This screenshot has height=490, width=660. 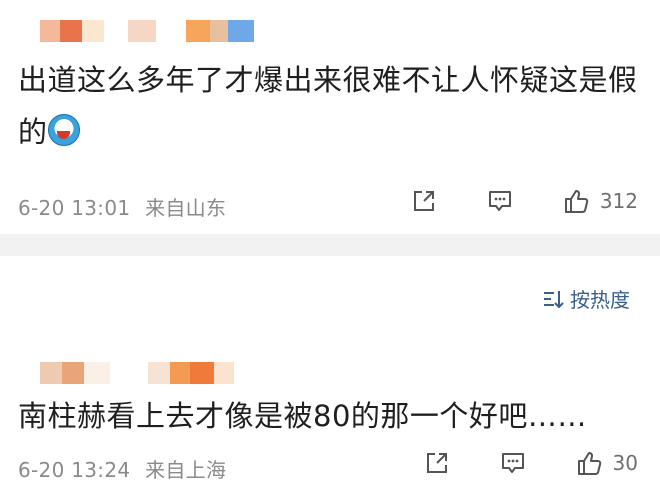 What do you see at coordinates (74, 470) in the screenshot?
I see `timestamp: 6-20 13:24` at bounding box center [74, 470].